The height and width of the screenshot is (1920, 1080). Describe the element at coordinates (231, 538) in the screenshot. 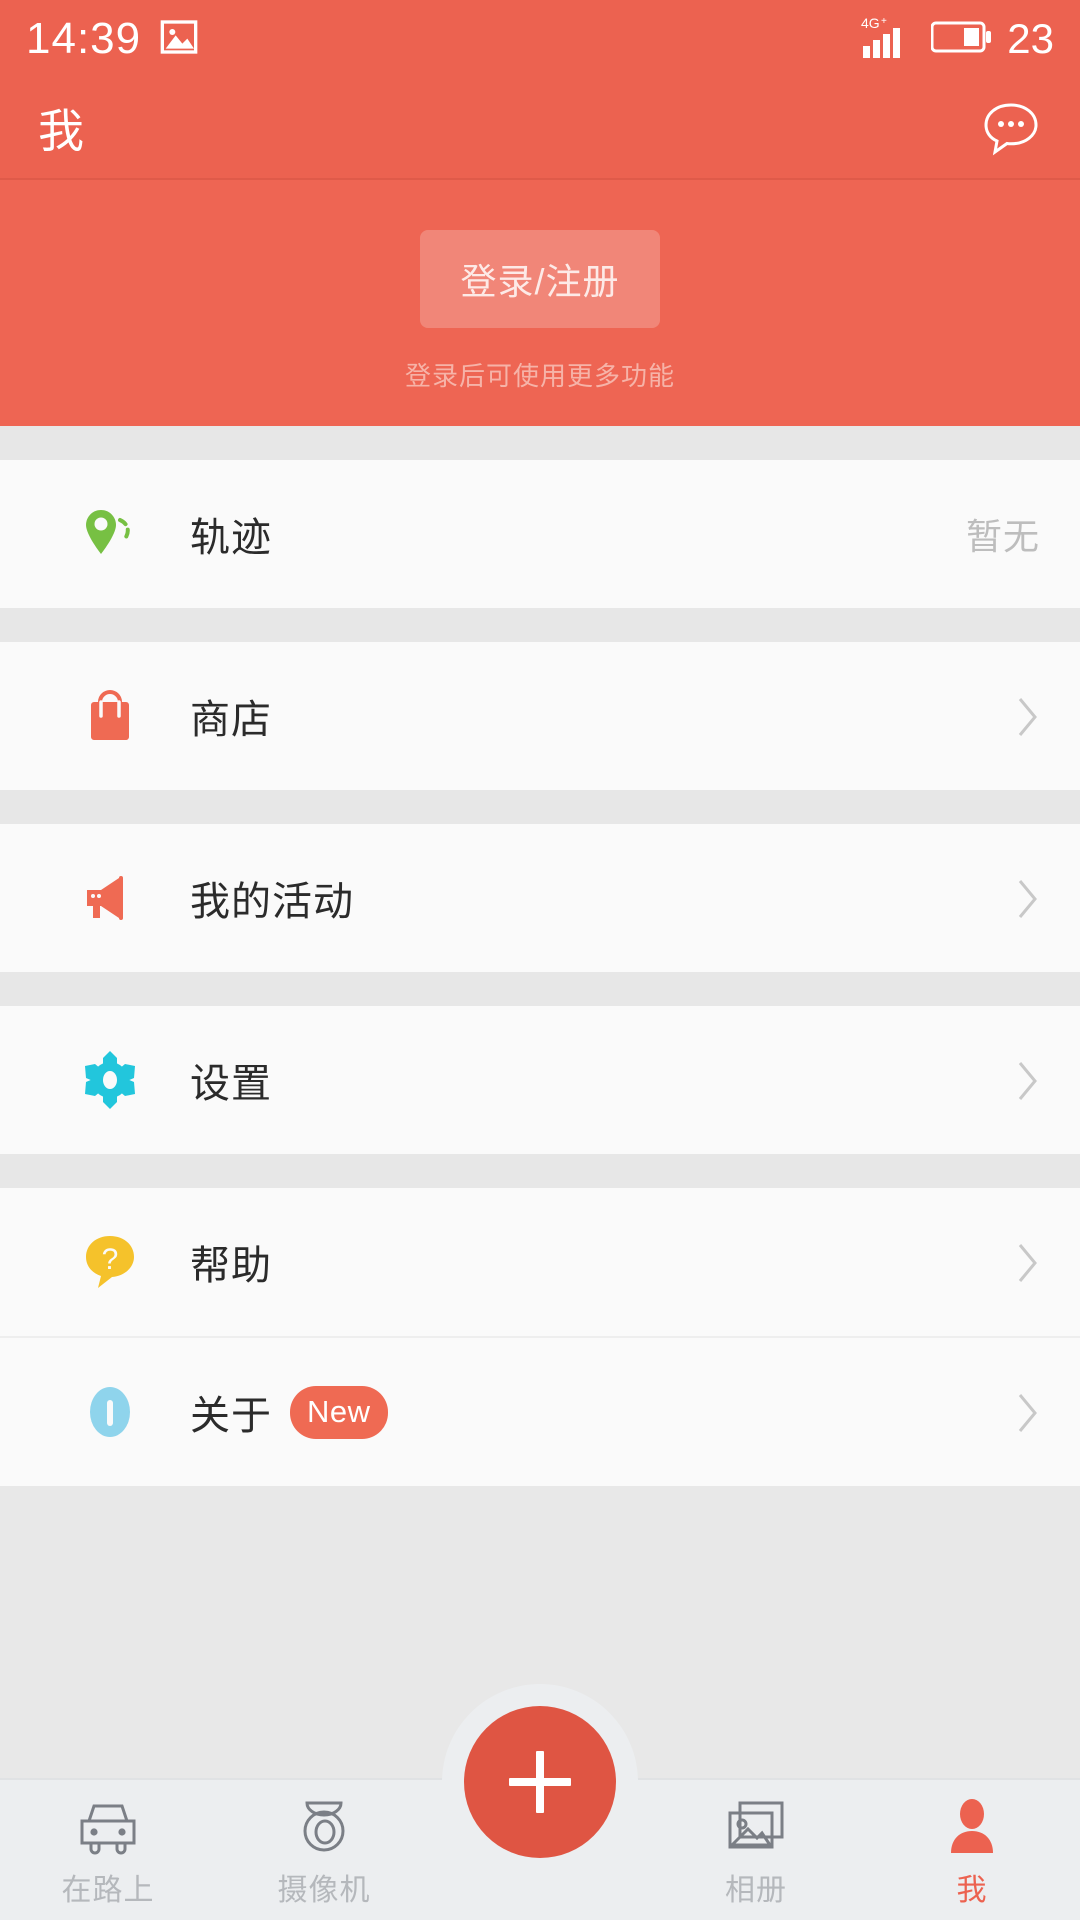

I see `menu-item-label: 轨迹` at that location.